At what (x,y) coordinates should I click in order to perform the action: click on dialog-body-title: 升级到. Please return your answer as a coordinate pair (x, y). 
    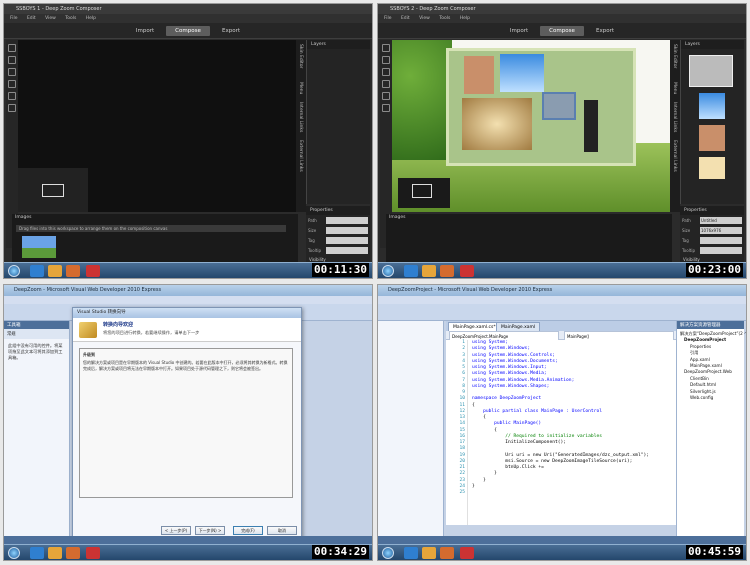
    Looking at the image, I should click on (89, 354).